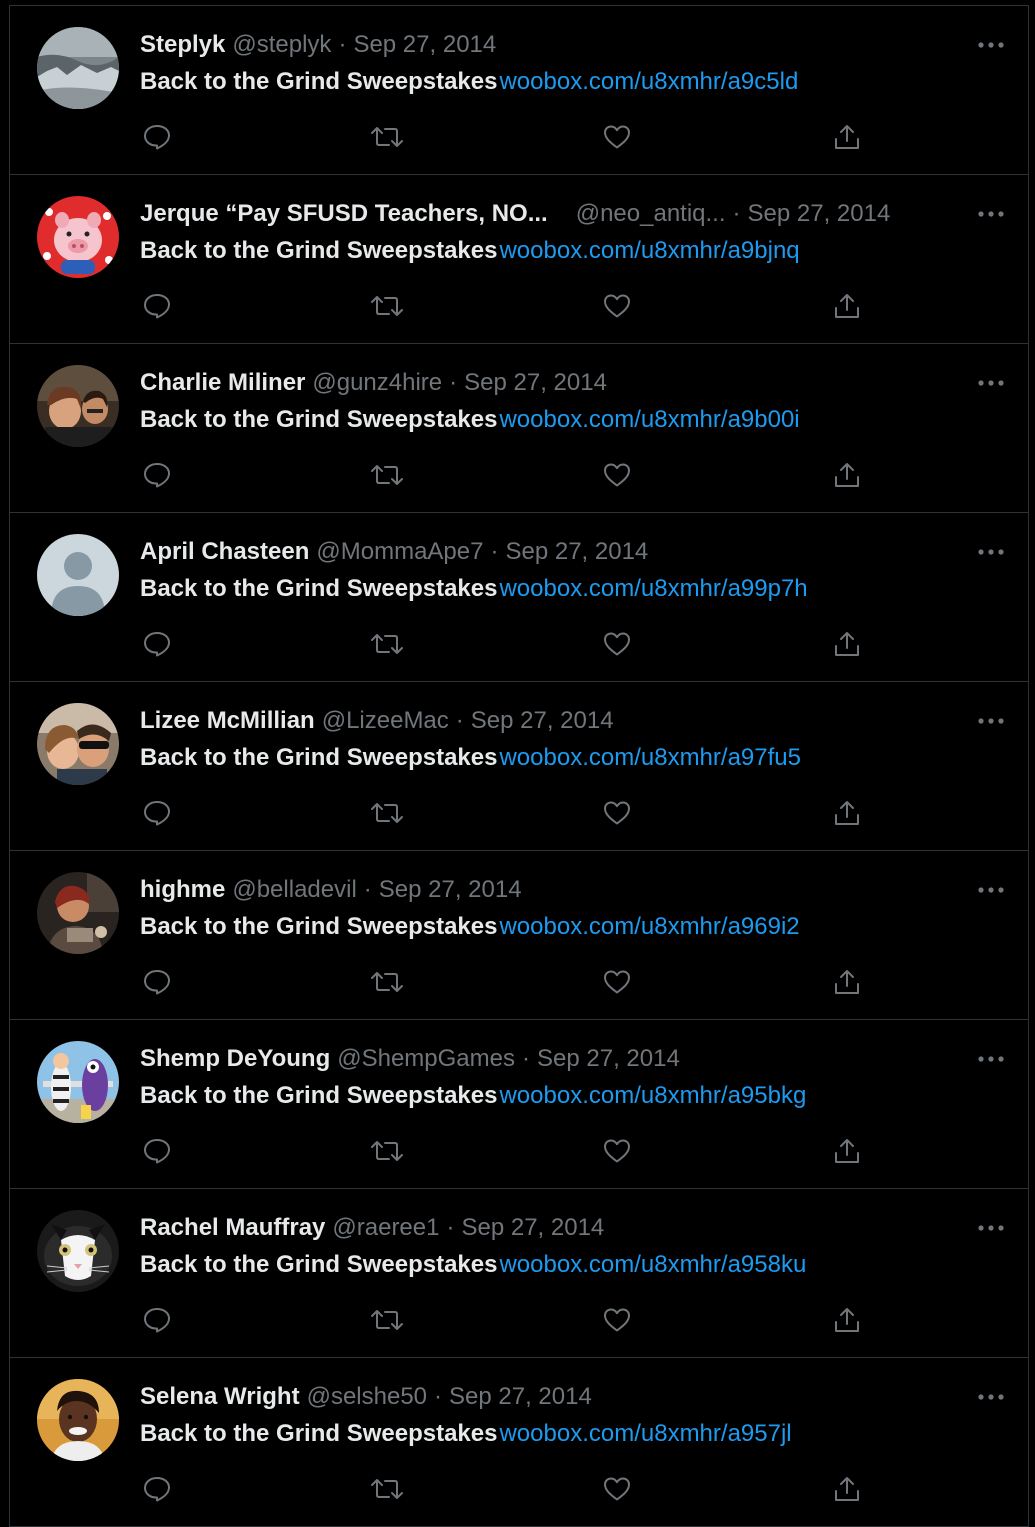  What do you see at coordinates (235, 1059) in the screenshot?
I see `user-name: Shemp DeYoung` at bounding box center [235, 1059].